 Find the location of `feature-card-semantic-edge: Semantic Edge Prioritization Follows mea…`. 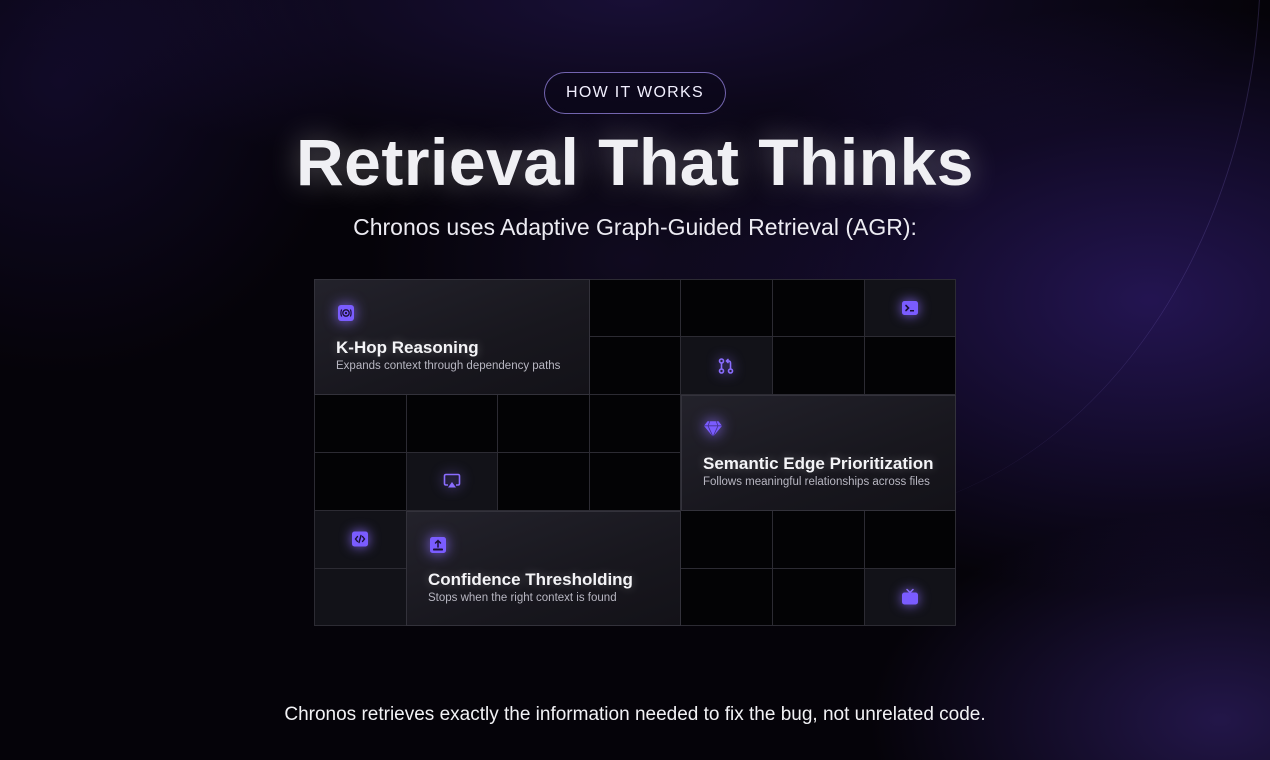

feature-card-semantic-edge: Semantic Edge Prioritization Follows mea… is located at coordinates (818, 453).